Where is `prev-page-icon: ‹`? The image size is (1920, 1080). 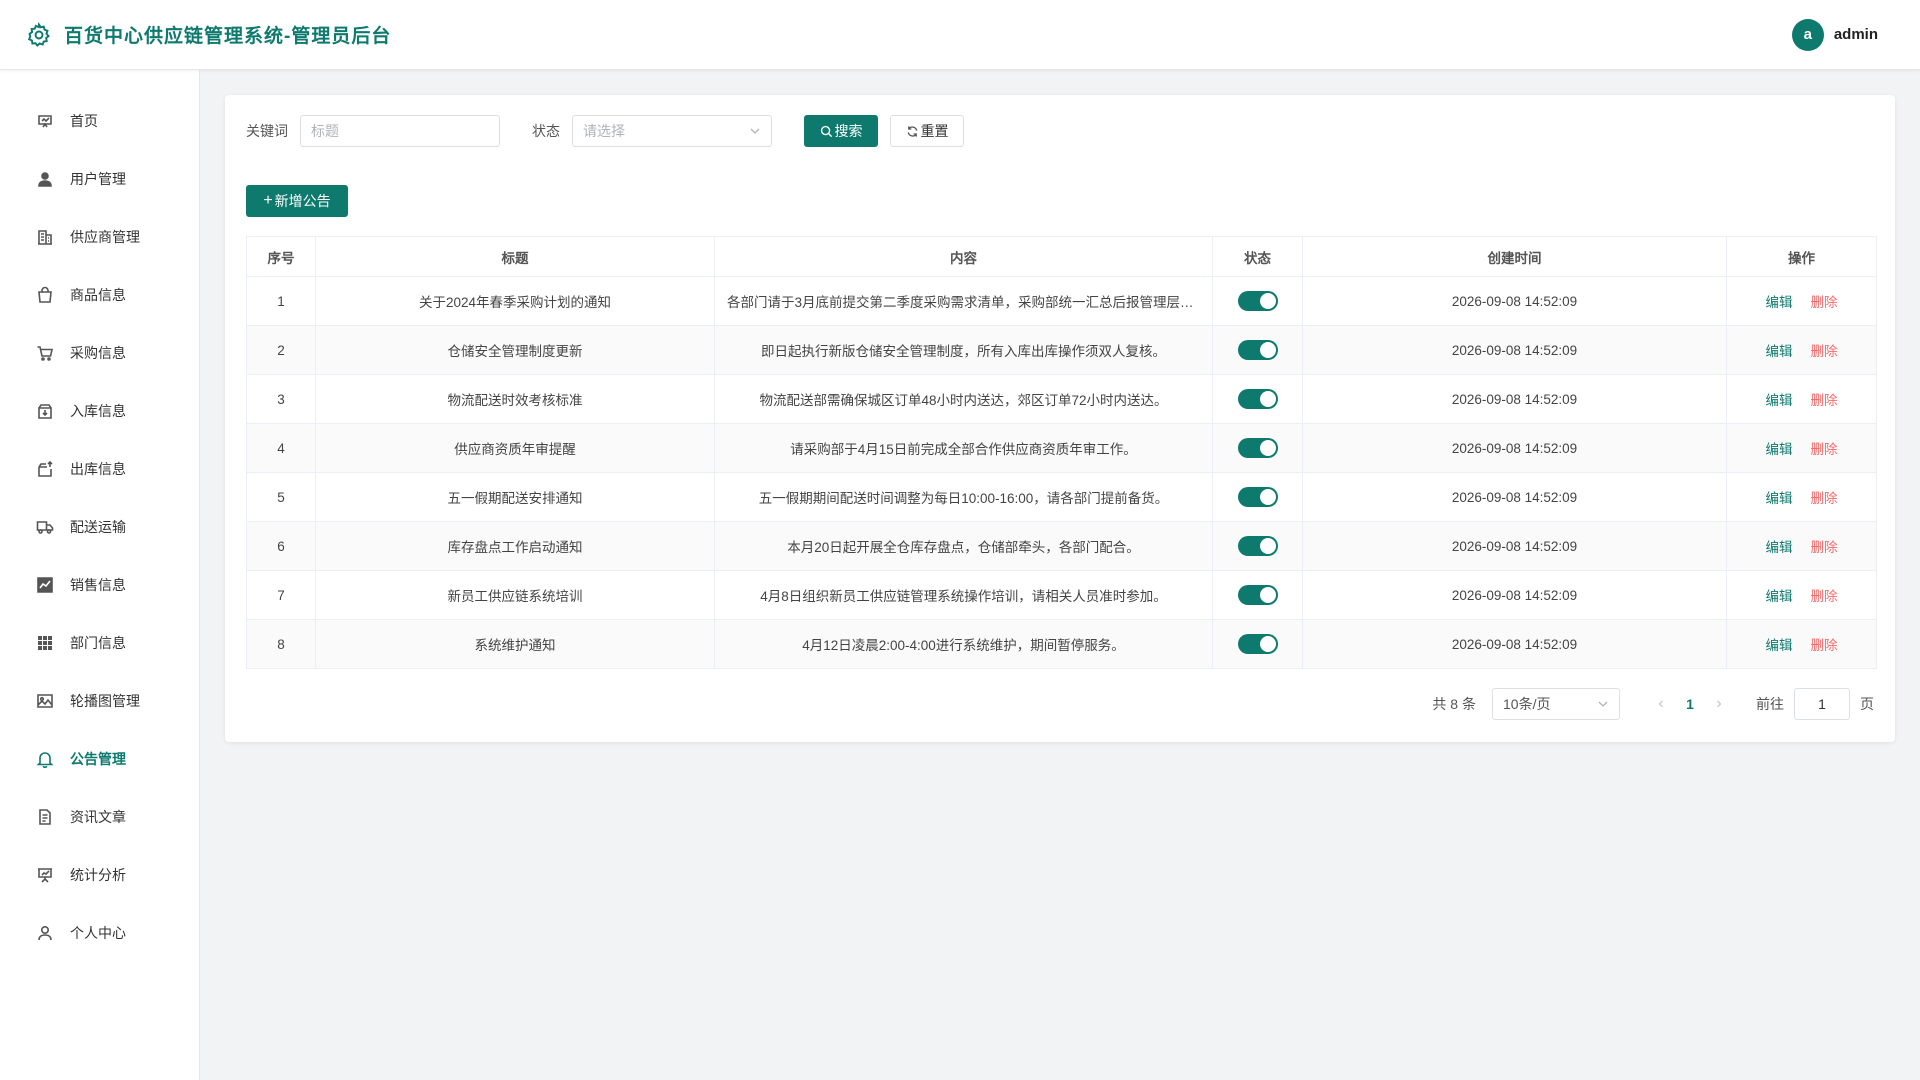 prev-page-icon: ‹ is located at coordinates (1661, 704).